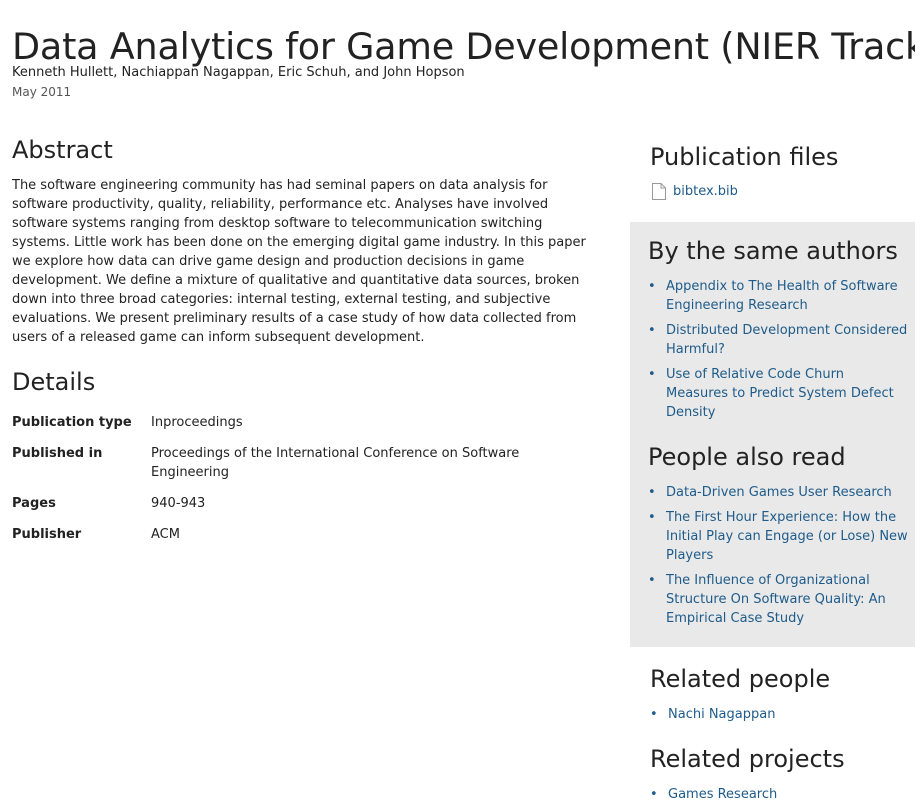 The height and width of the screenshot is (800, 915). I want to click on details-value: 940-943, so click(178, 503).